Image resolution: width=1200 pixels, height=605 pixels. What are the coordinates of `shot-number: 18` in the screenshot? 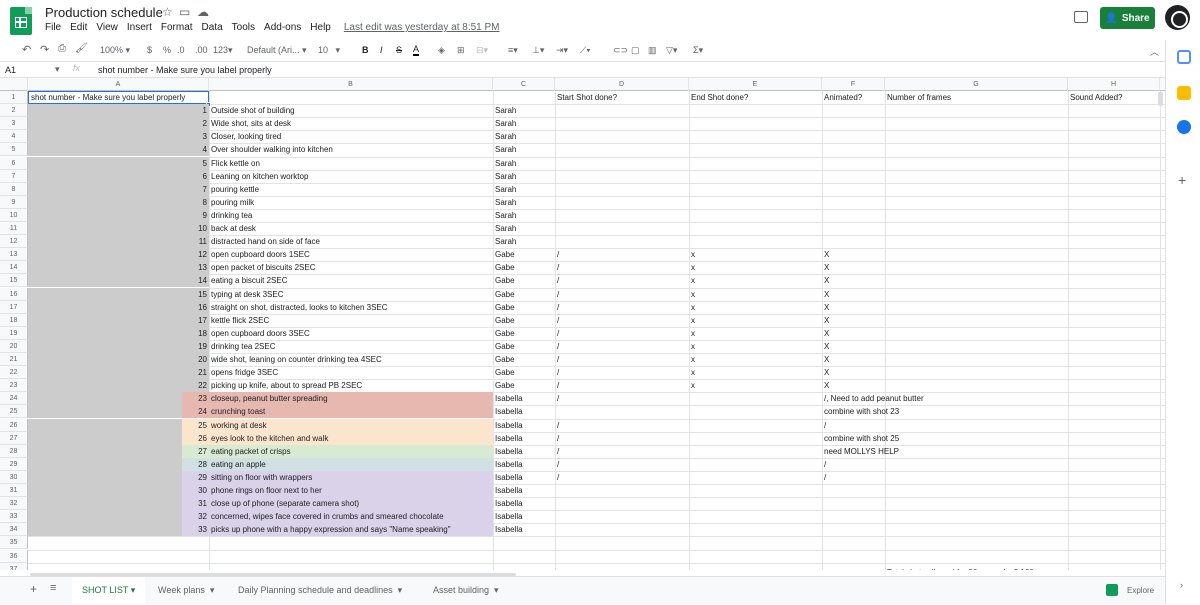 It's located at (195, 333).